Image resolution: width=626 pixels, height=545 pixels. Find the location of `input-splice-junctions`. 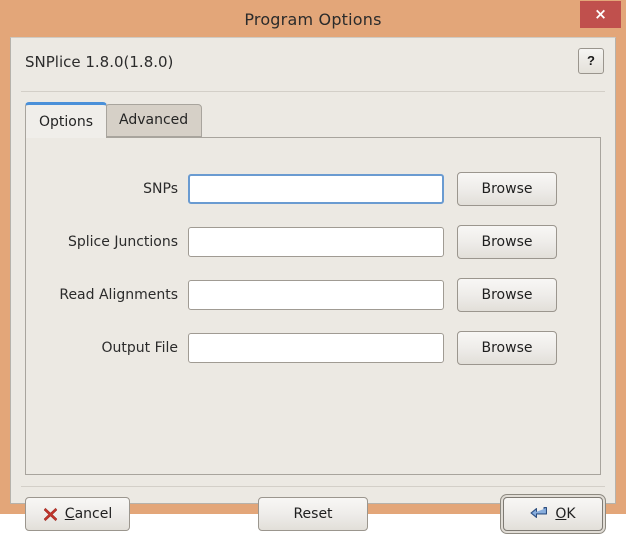

input-splice-junctions is located at coordinates (316, 242).